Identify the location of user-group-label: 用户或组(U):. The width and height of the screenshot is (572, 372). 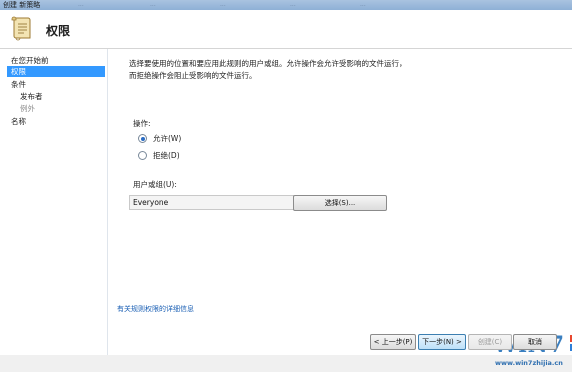
(155, 184).